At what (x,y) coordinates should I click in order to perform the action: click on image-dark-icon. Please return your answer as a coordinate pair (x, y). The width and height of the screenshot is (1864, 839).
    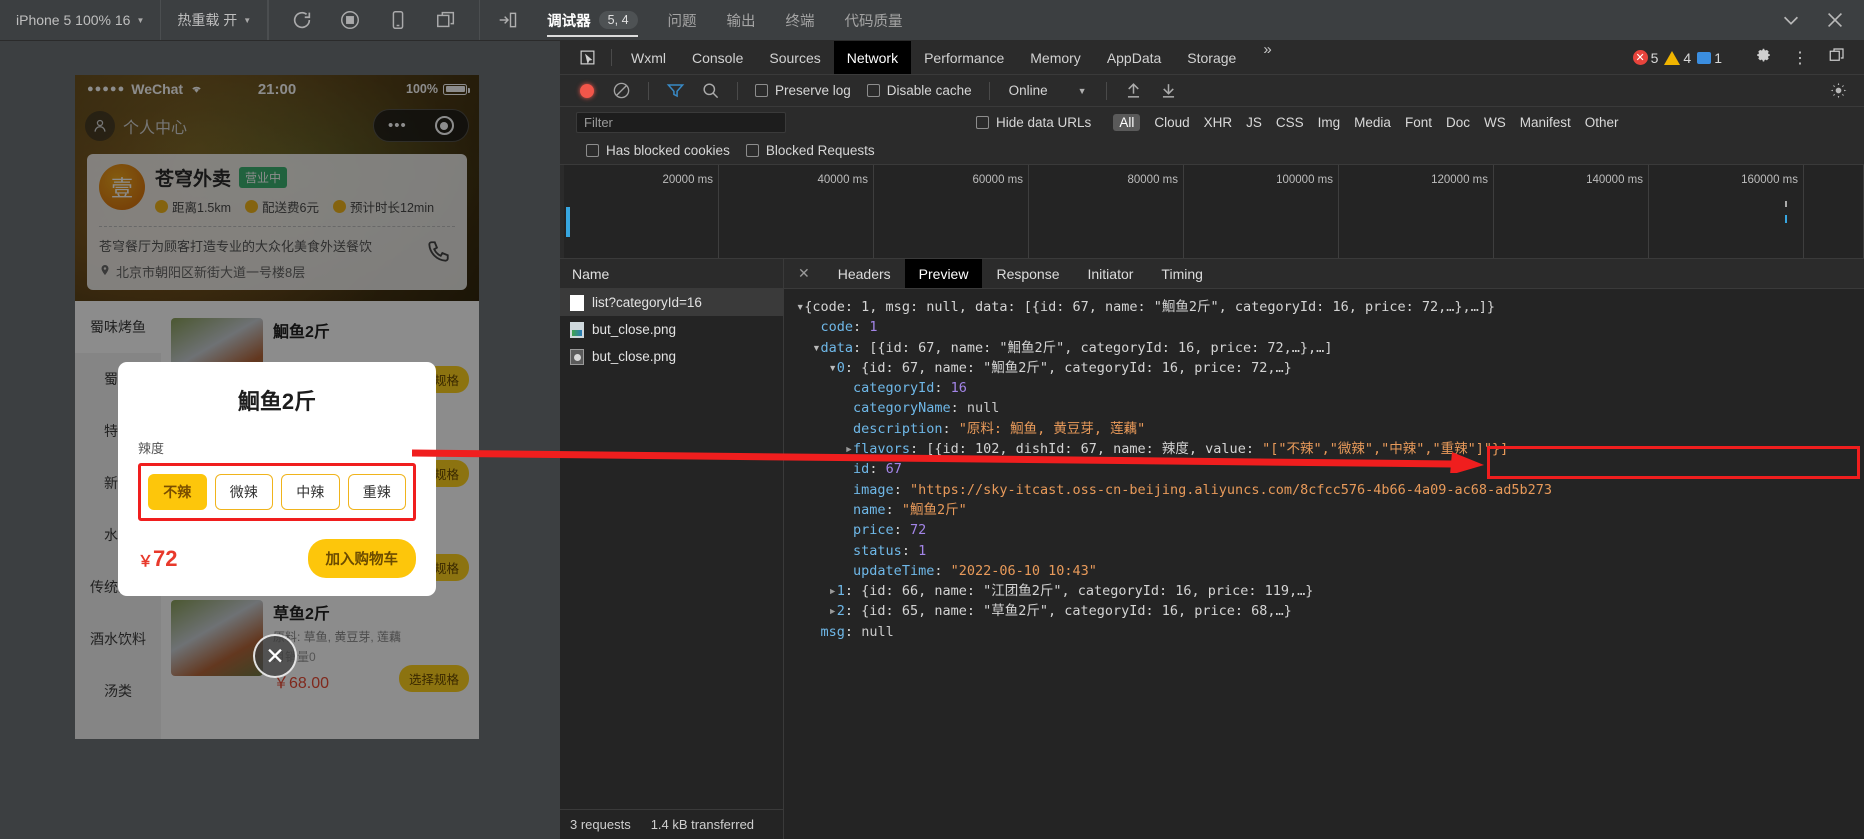
    Looking at the image, I should click on (577, 356).